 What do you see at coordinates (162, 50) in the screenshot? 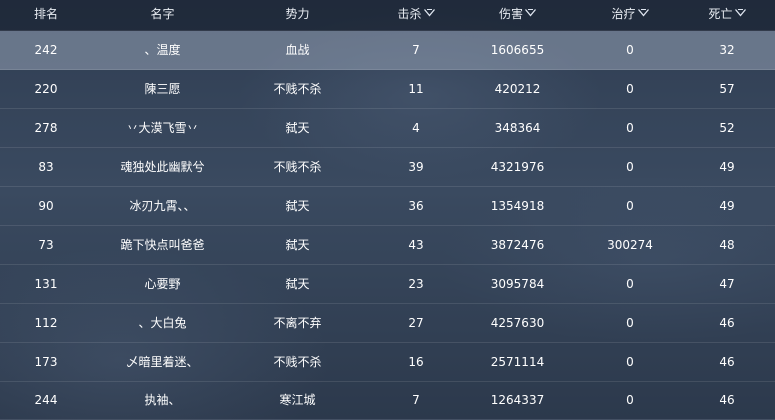
I see `name-cell: 、温度` at bounding box center [162, 50].